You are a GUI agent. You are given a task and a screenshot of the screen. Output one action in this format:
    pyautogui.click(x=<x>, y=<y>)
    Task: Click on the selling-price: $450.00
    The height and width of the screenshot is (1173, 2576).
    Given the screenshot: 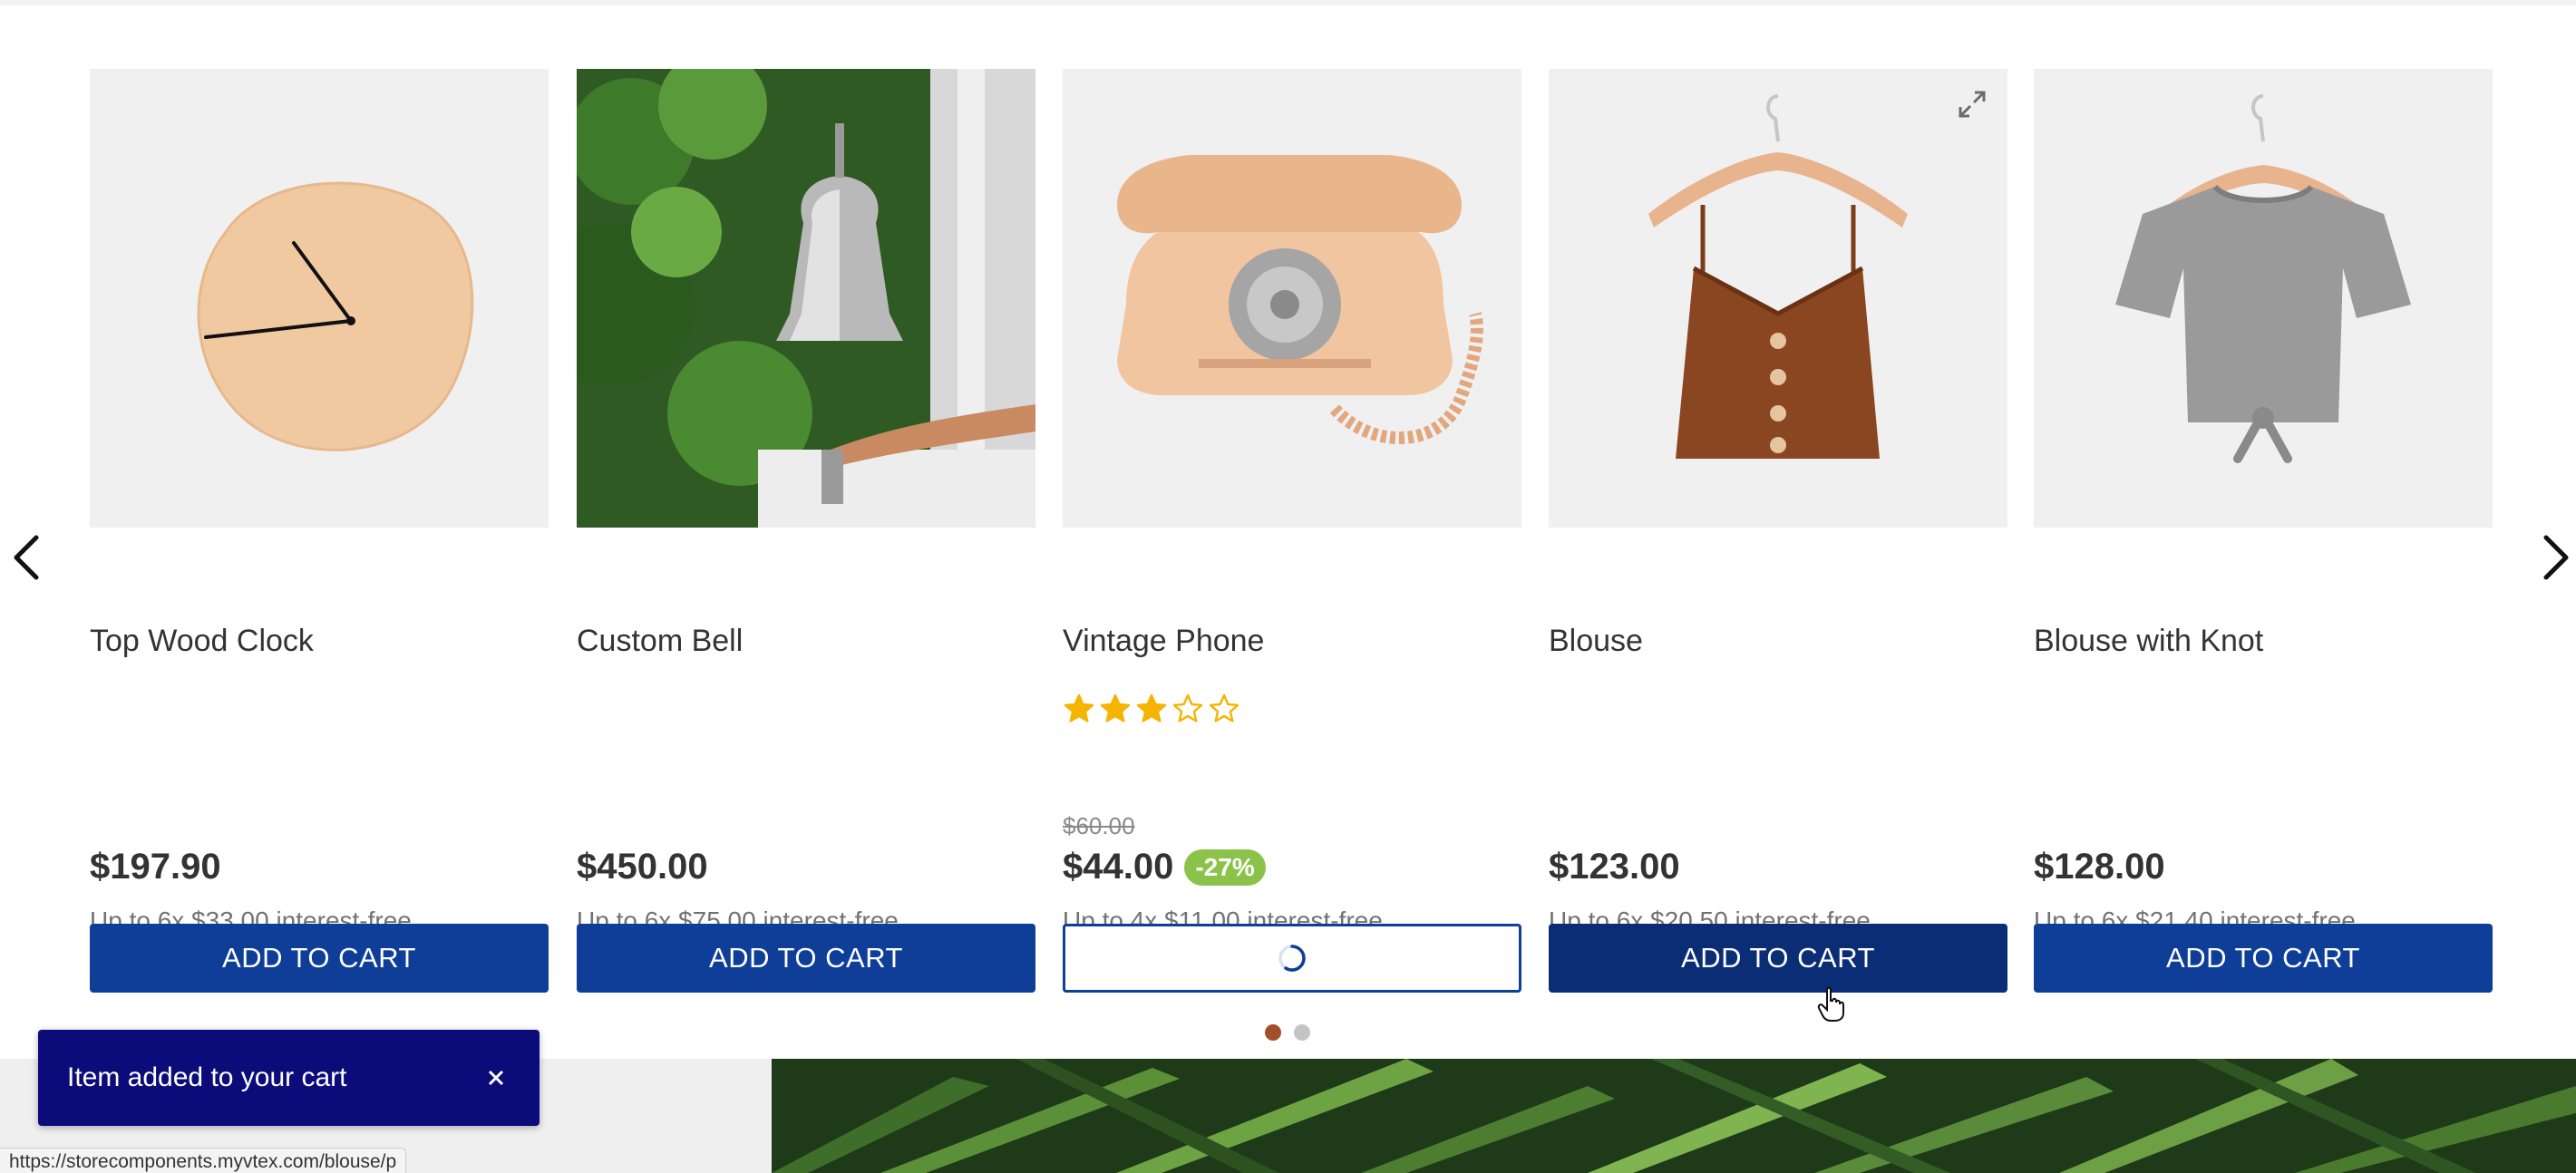 What is the action you would take?
    pyautogui.click(x=642, y=867)
    